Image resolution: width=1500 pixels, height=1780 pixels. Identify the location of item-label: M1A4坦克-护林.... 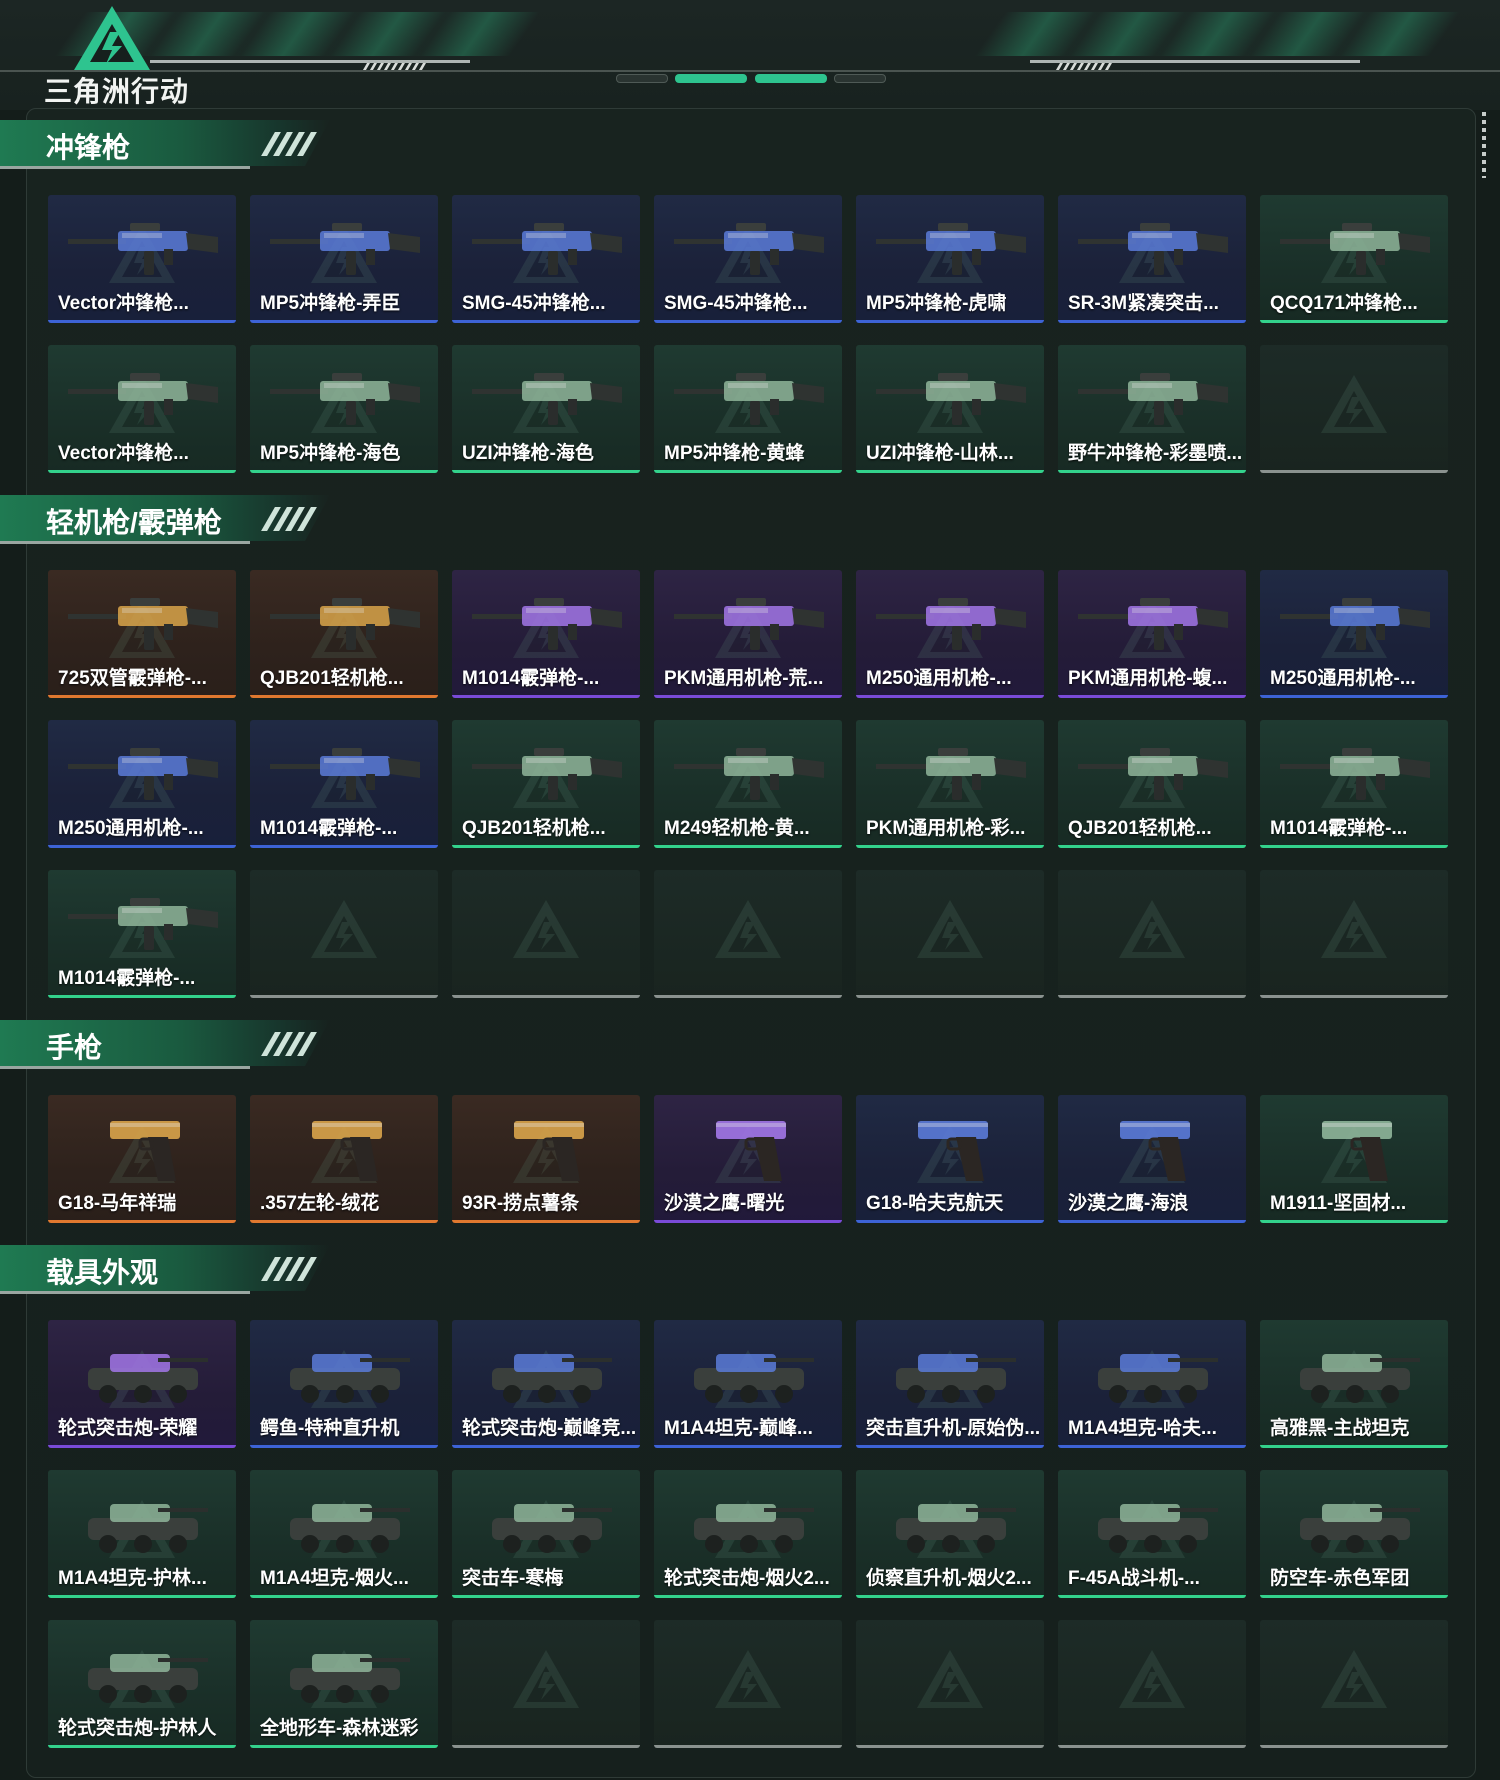
(132, 1578).